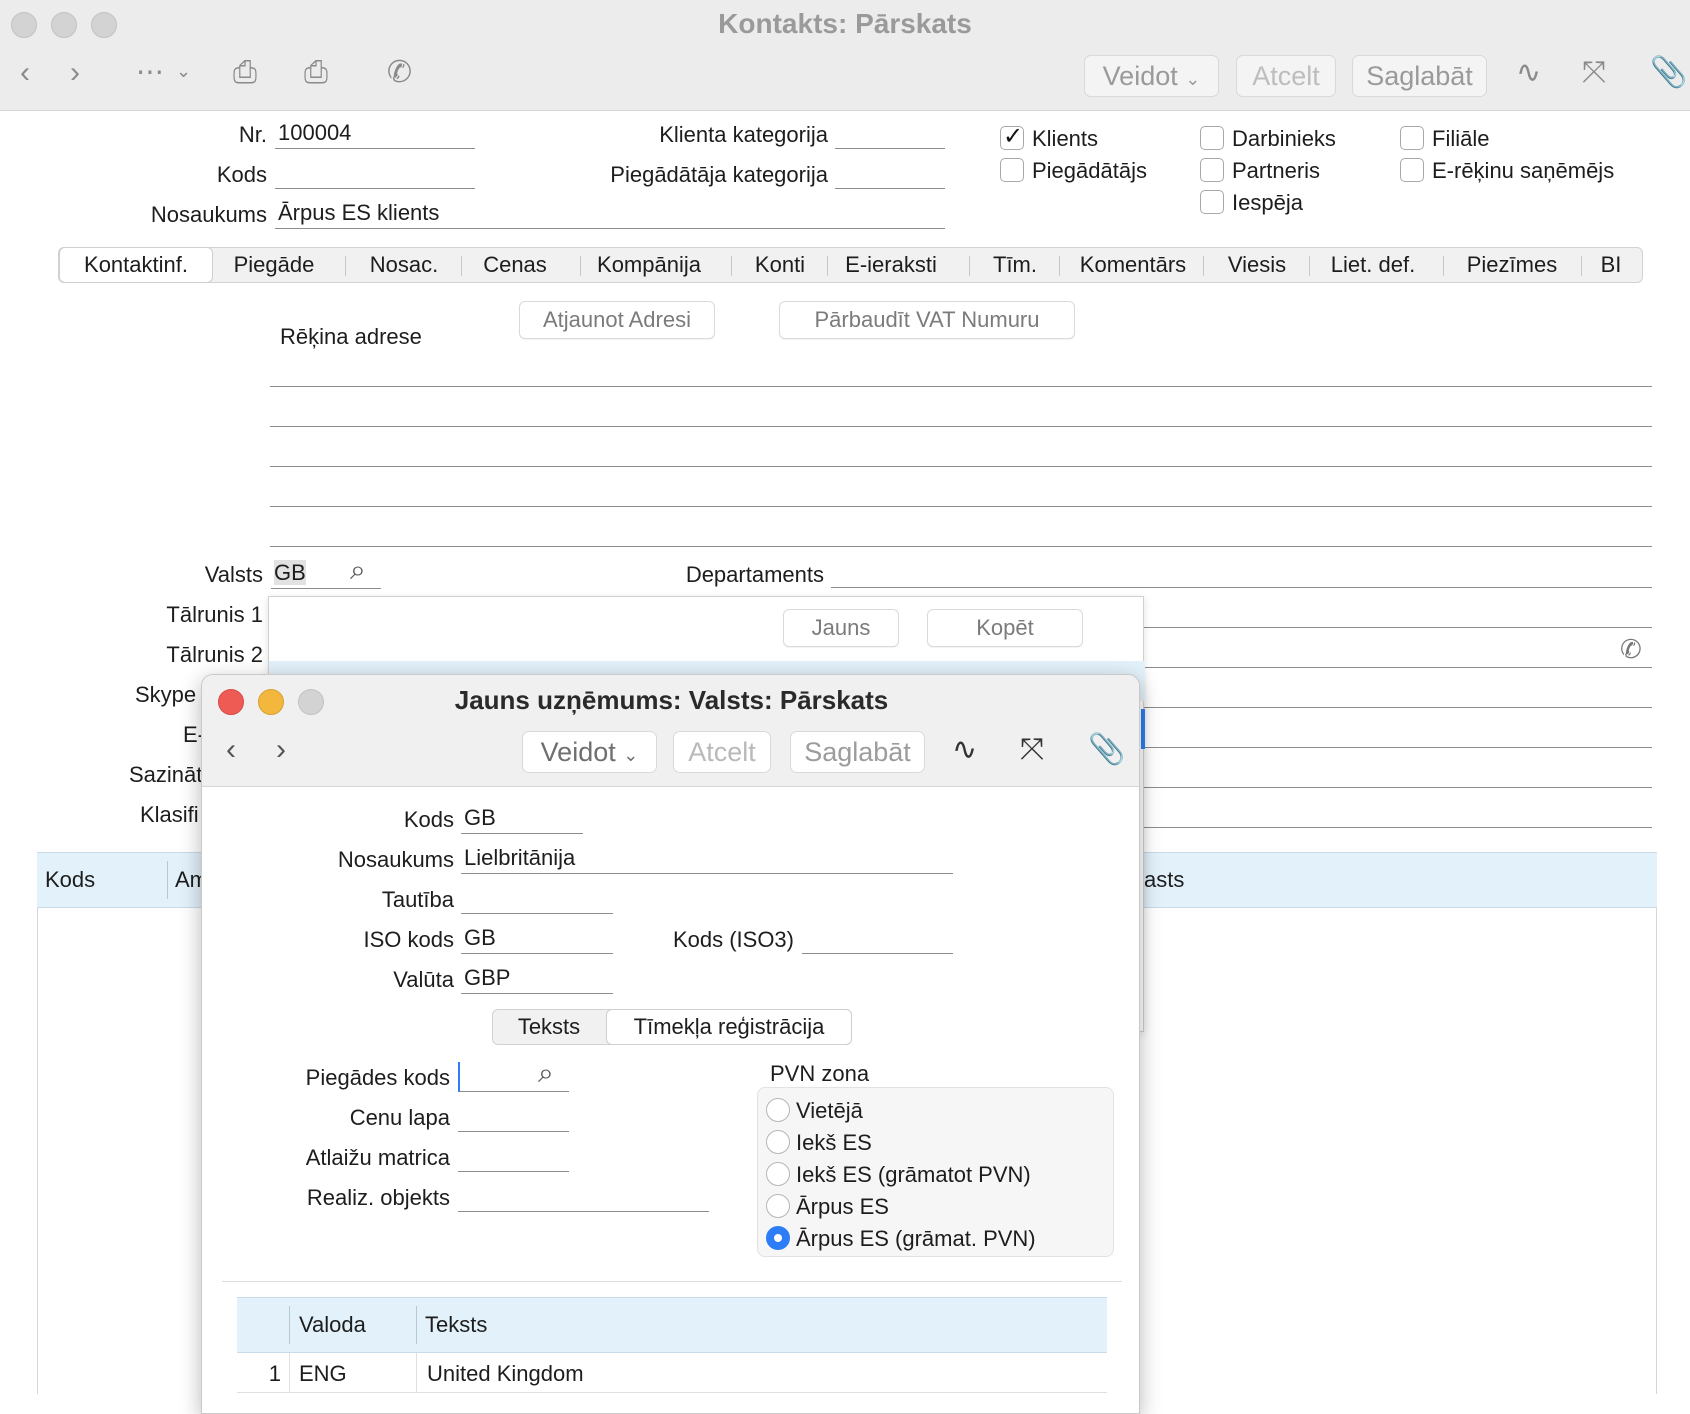 The image size is (1690, 1414). I want to click on table-col-last: asts, so click(1164, 880).